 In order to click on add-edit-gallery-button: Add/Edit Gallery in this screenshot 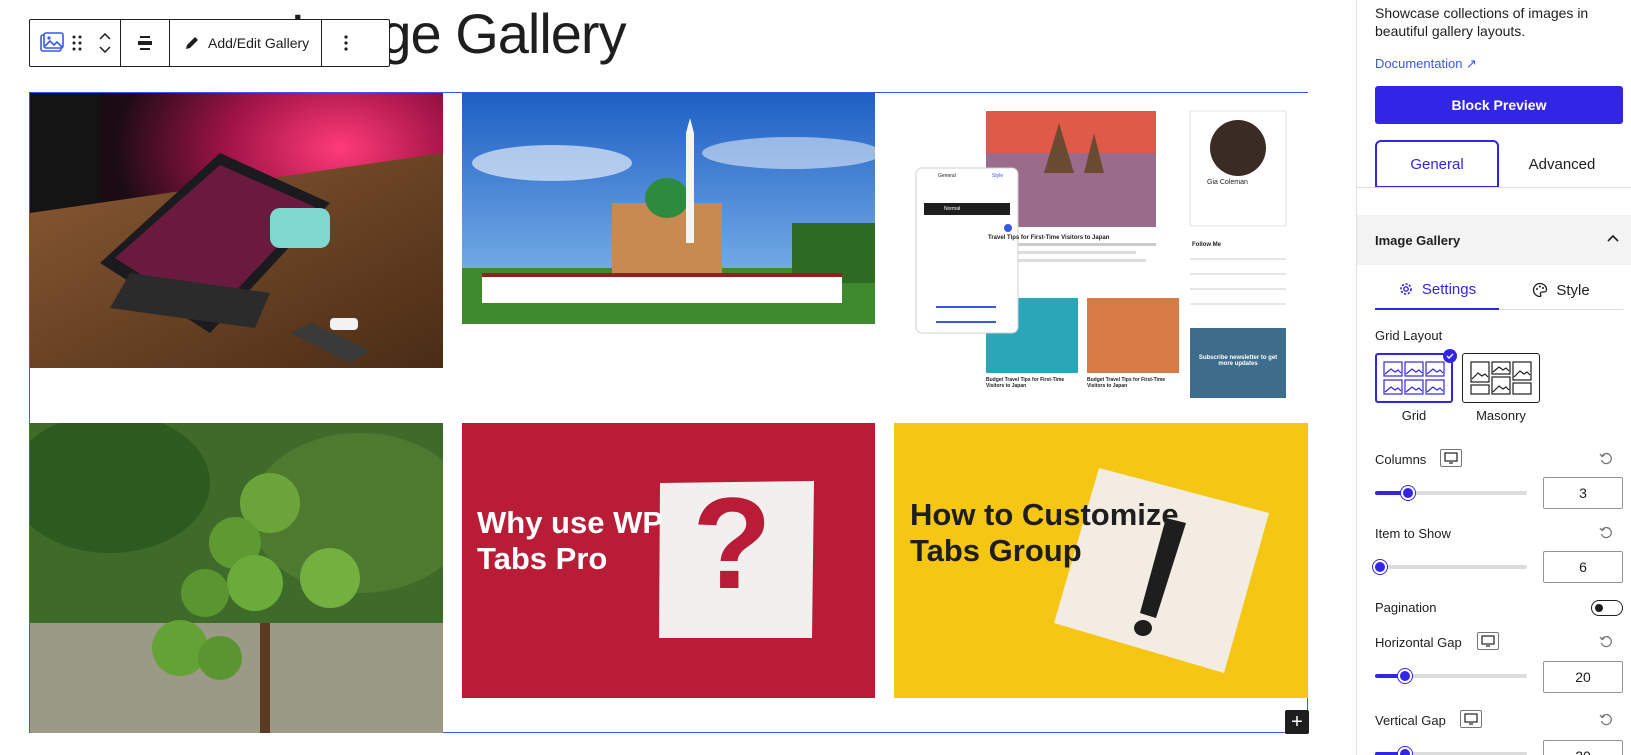, I will do `click(245, 43)`.